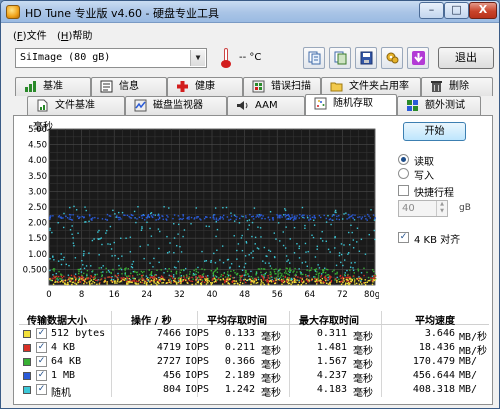  Describe the element at coordinates (111, 58) in the screenshot. I see `drive-select: SiImage (80 gB) ▼` at that location.